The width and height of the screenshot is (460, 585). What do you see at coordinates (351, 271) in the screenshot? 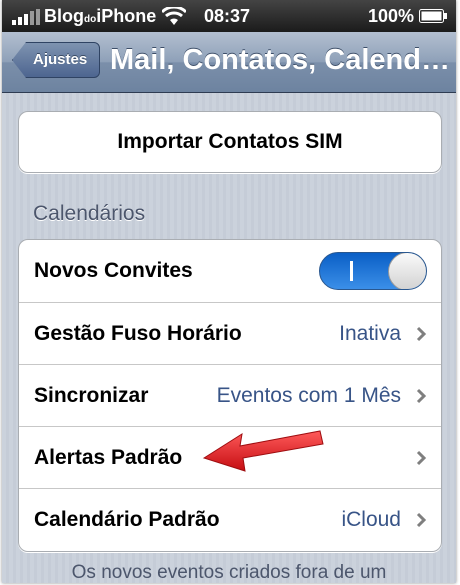
I see `toggle-on-mark` at bounding box center [351, 271].